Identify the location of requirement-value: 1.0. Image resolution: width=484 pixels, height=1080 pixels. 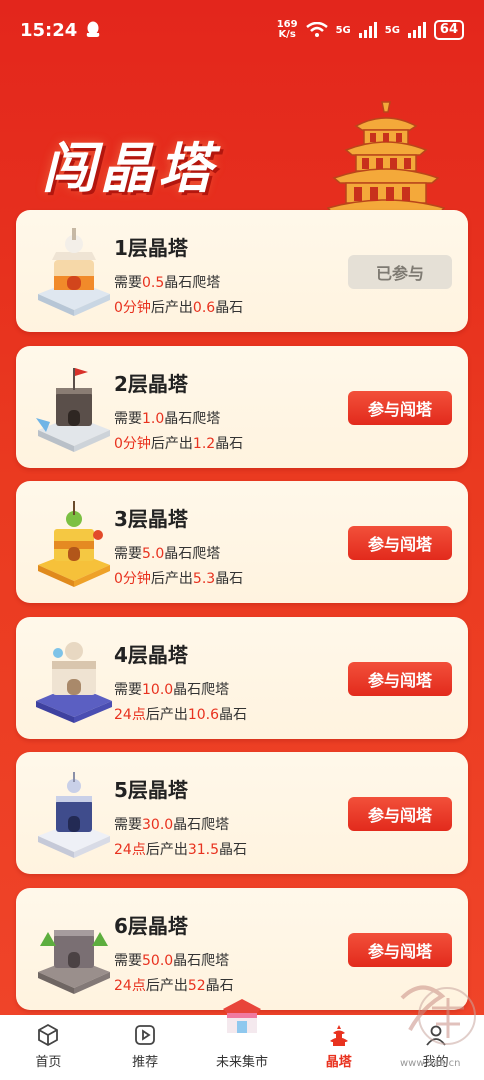
(153, 418).